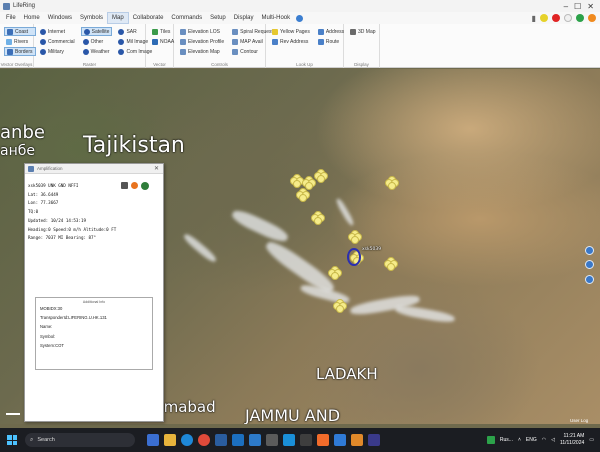  What do you see at coordinates (187, 440) in the screenshot?
I see `edge-icon` at bounding box center [187, 440].